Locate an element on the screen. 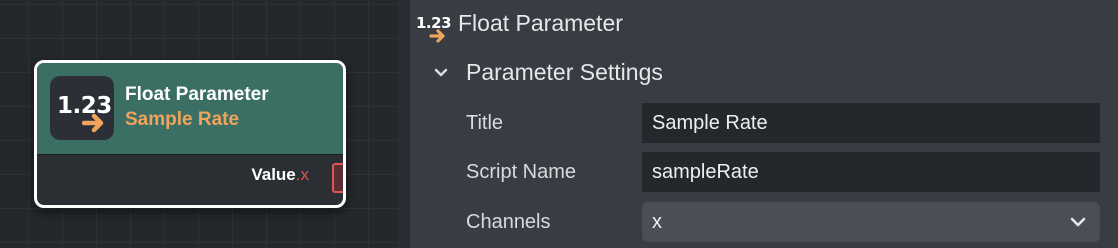 This screenshot has height=248, width=1118. node-header: 1.23 Float Parameter Sample Rate is located at coordinates (190, 108).